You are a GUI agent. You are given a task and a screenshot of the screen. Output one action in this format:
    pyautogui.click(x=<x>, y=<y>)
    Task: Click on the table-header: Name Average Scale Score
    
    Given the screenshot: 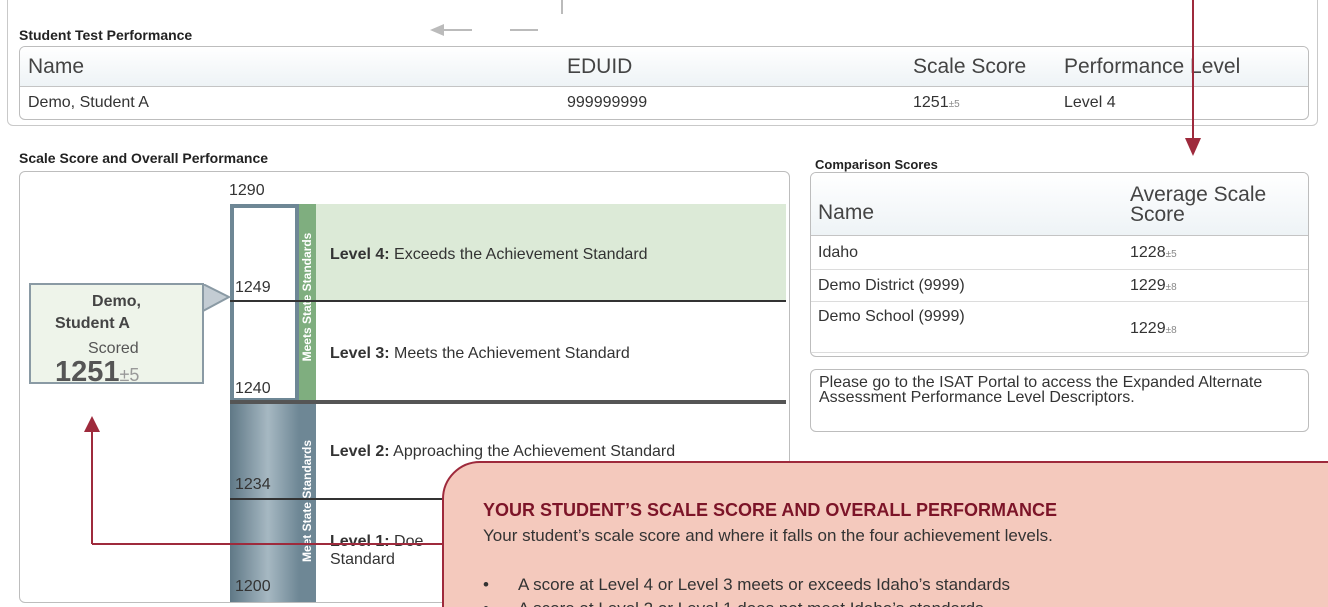 What is the action you would take?
    pyautogui.click(x=1059, y=204)
    